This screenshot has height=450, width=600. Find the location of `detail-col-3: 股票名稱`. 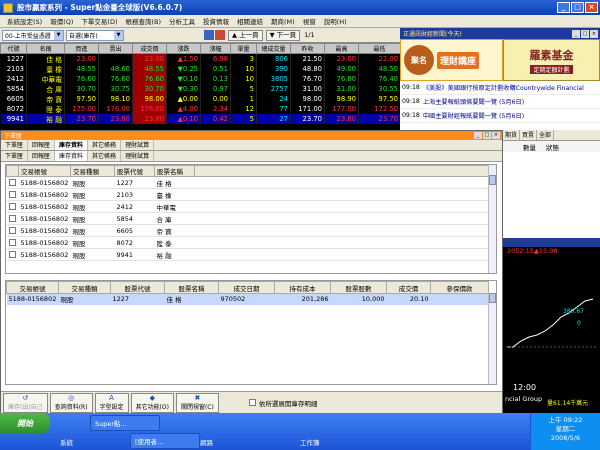

detail-col-3: 股票名稱 is located at coordinates (191, 287).